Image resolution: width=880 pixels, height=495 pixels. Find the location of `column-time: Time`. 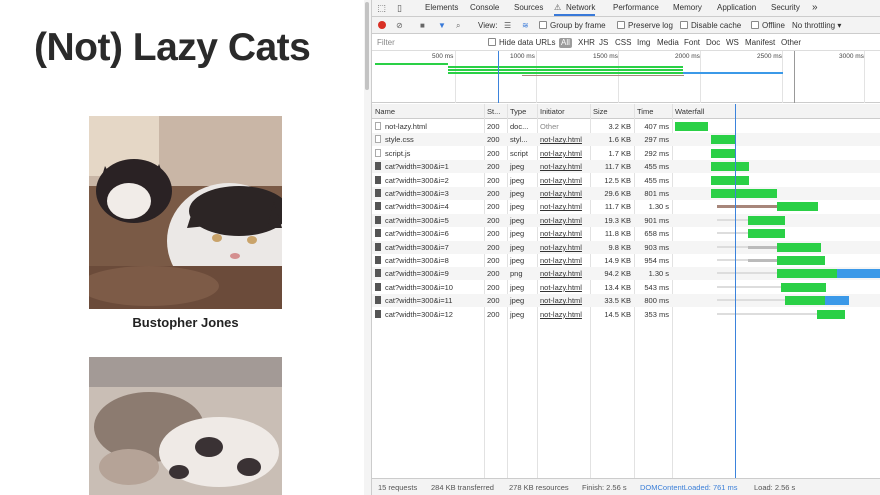

column-time: Time is located at coordinates (653, 111).